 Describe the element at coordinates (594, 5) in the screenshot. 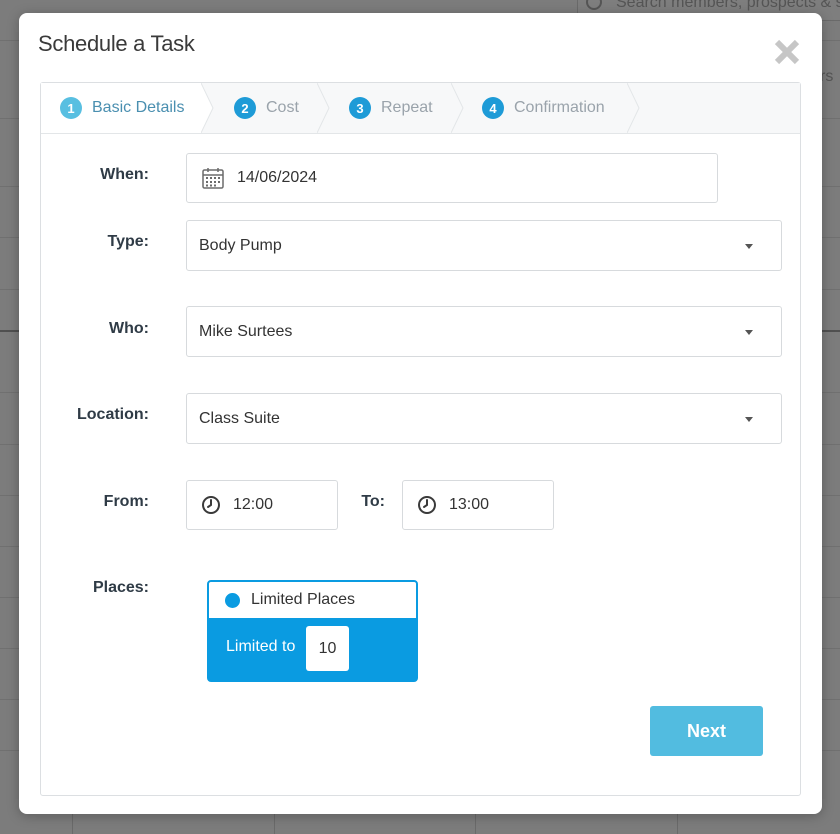

I see `search-icon` at that location.